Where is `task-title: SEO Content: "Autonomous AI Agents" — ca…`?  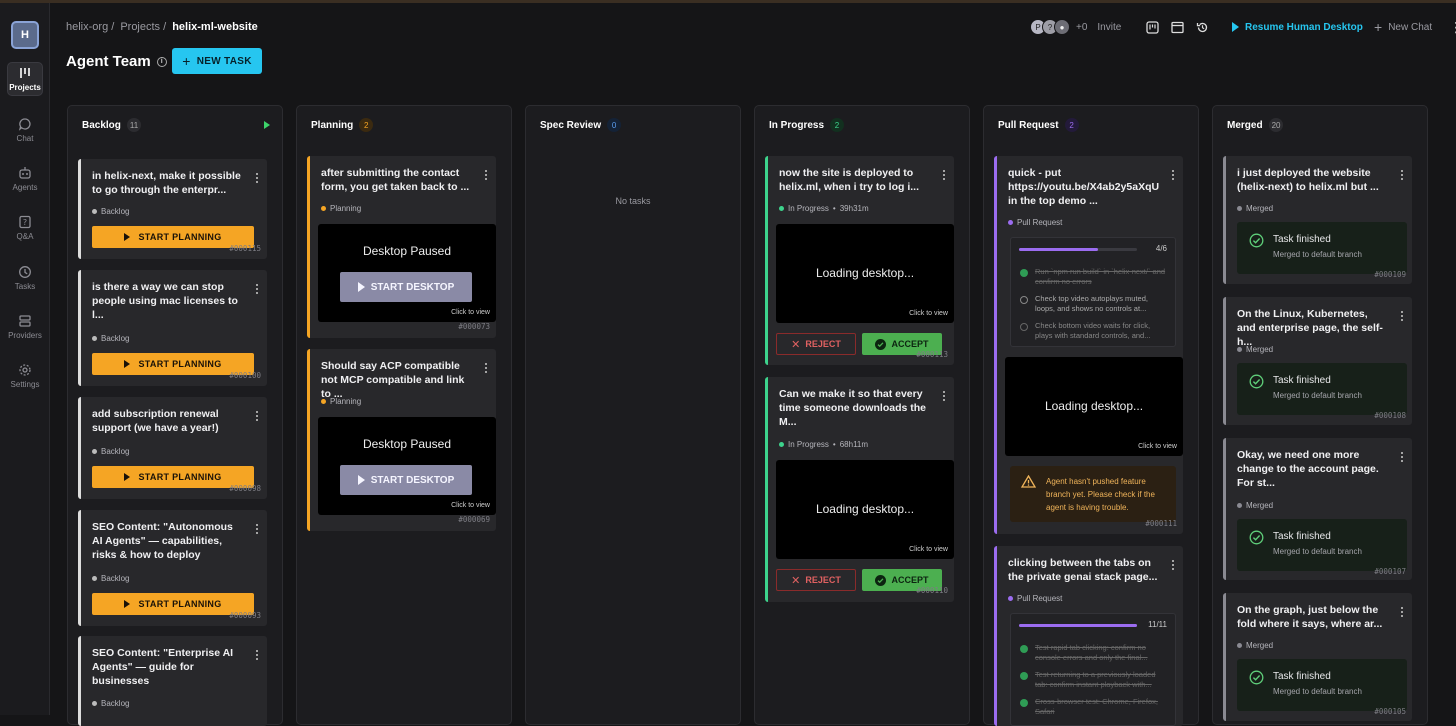
task-title: SEO Content: "Autonomous AI Agents" — ca… is located at coordinates (162, 541).